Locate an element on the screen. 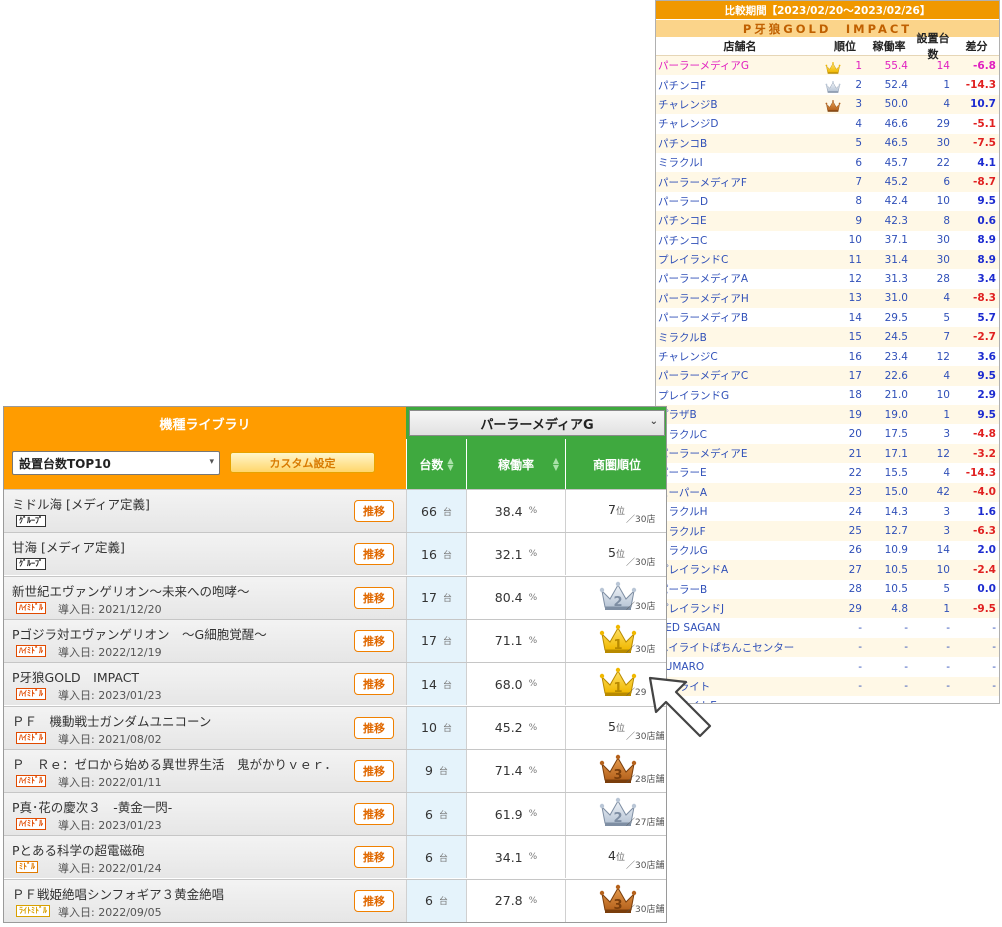 The height and width of the screenshot is (927, 1002). store-name: パーラーメディアF is located at coordinates (740, 182).